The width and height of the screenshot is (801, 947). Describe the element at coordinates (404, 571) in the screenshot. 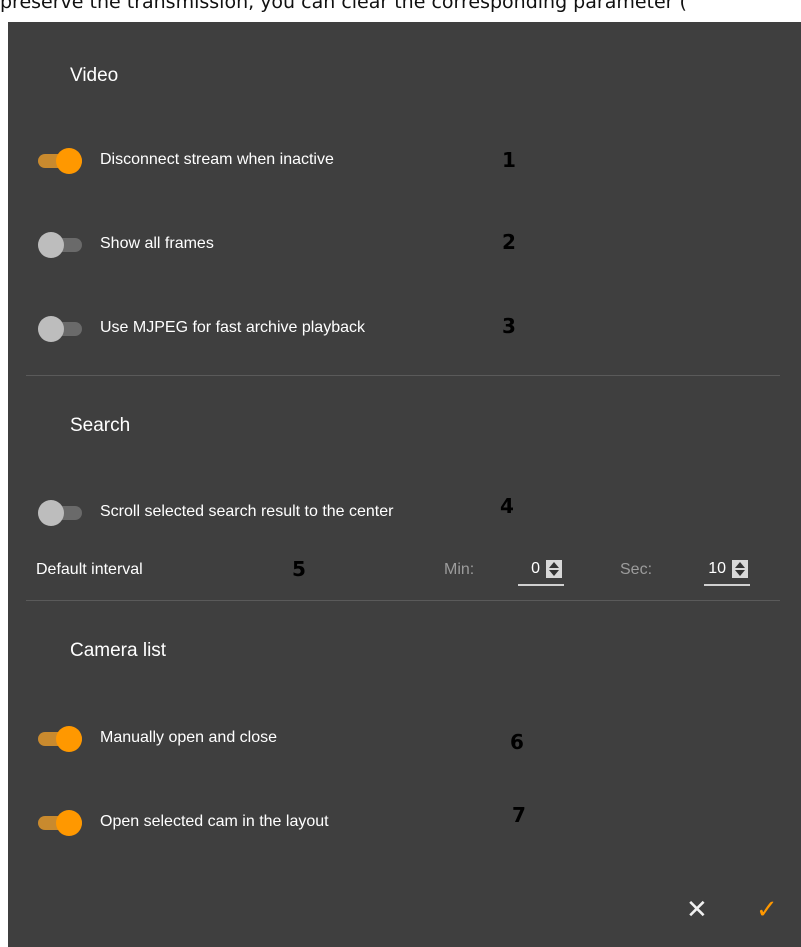

I see `default-interval-row: Default interval 5 Min: 0 Sec: 10` at that location.